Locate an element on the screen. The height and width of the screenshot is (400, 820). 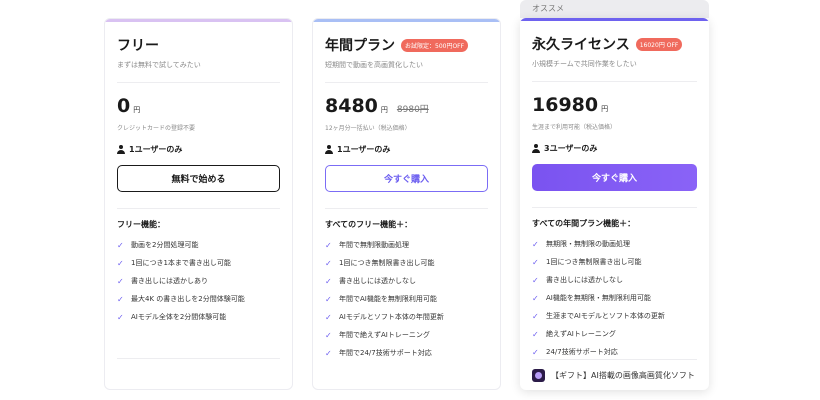
price-value: 16980 is located at coordinates (565, 105).